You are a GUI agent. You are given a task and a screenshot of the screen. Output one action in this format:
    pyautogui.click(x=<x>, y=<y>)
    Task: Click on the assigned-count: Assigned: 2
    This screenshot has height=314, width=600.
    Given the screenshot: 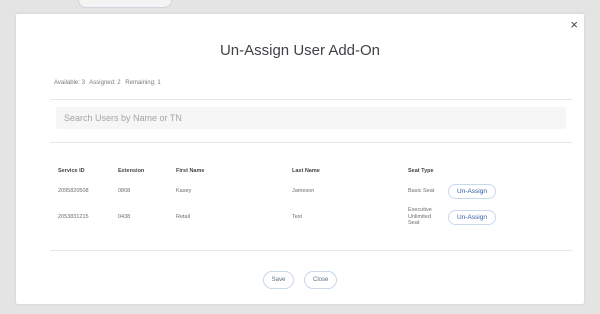 What is the action you would take?
    pyautogui.click(x=105, y=83)
    